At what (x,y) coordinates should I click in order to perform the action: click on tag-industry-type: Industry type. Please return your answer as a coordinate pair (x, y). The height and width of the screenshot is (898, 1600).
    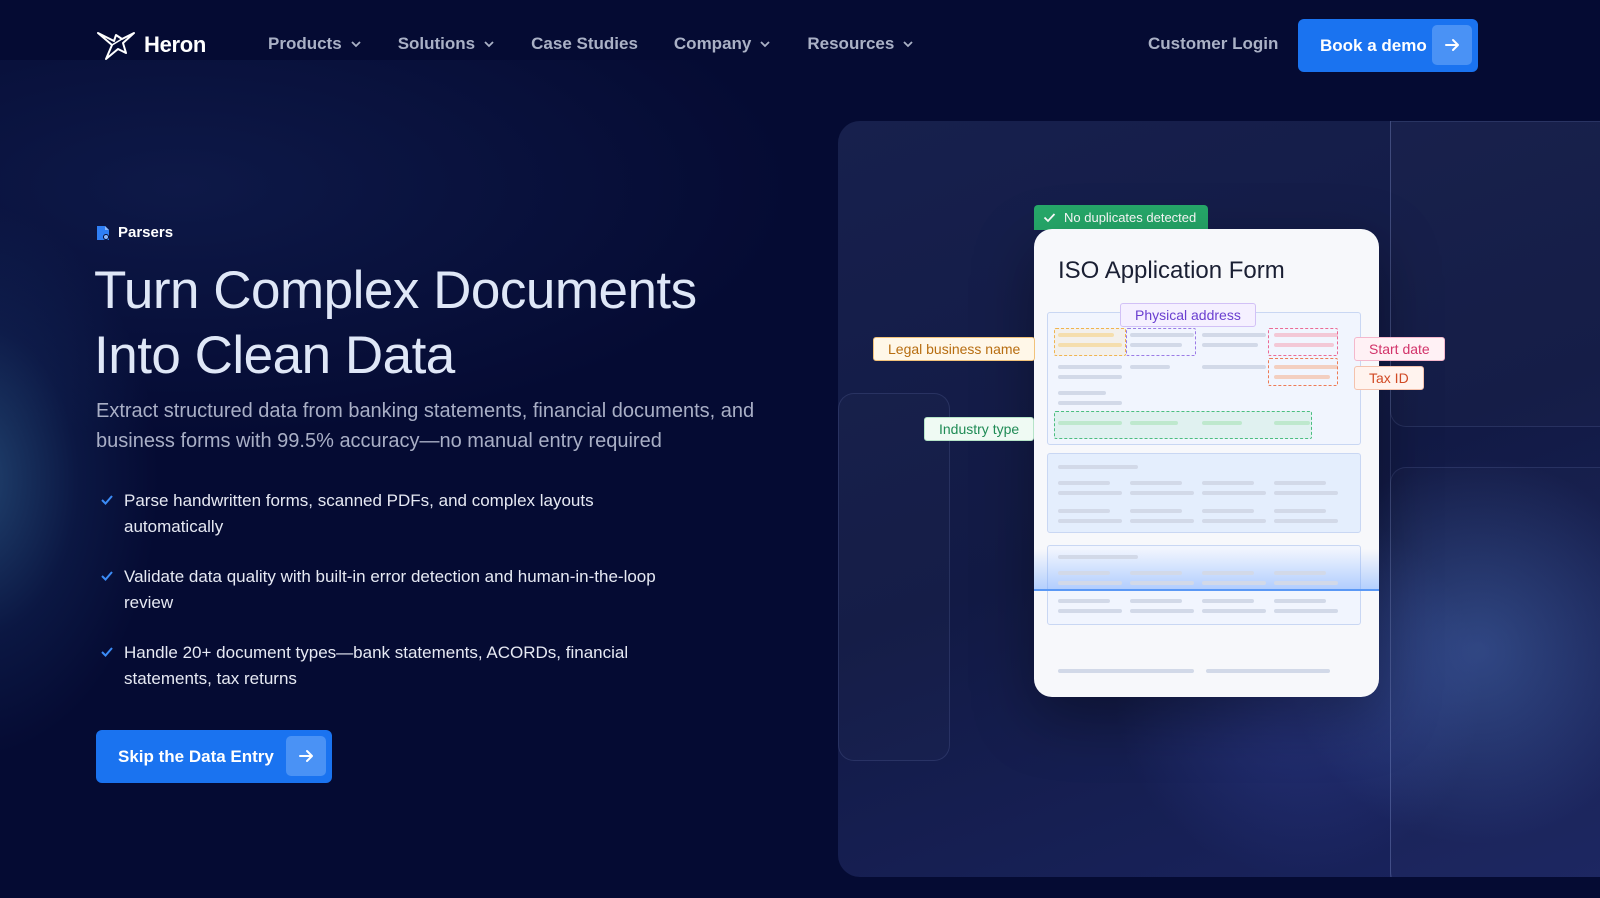
    Looking at the image, I should click on (979, 429).